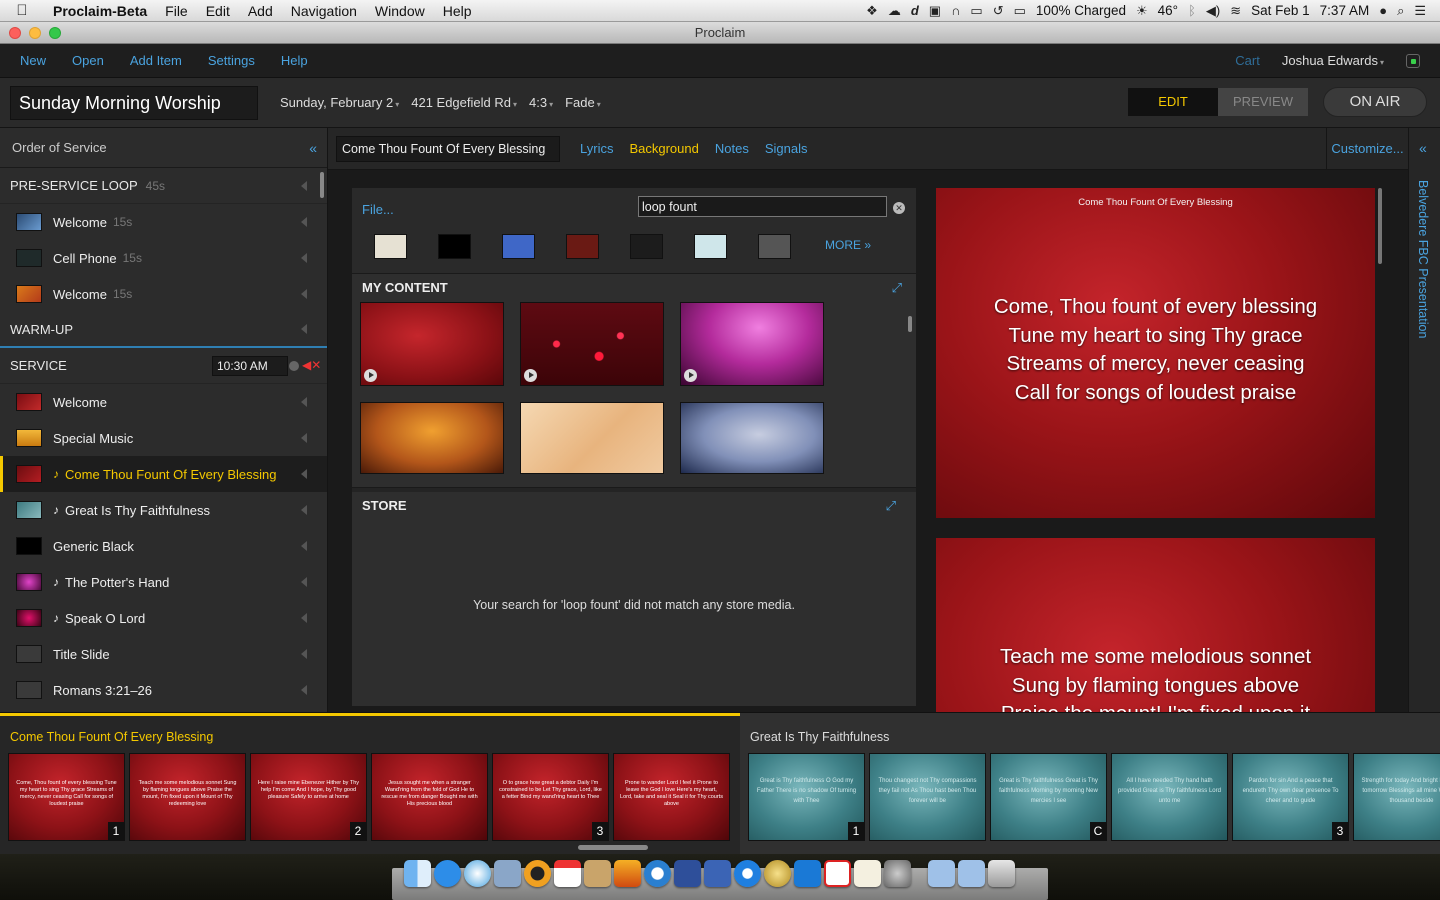 The image size is (1440, 900). I want to click on tab-signals: Signals, so click(786, 148).